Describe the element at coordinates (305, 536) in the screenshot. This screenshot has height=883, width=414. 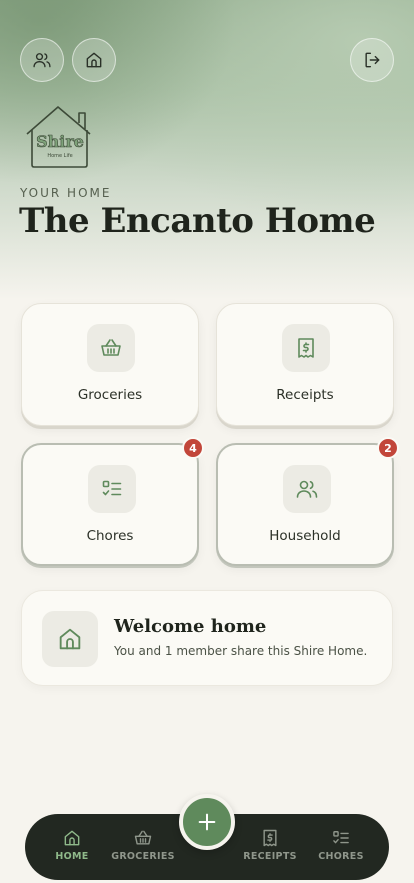
I see `household-label: Household` at that location.